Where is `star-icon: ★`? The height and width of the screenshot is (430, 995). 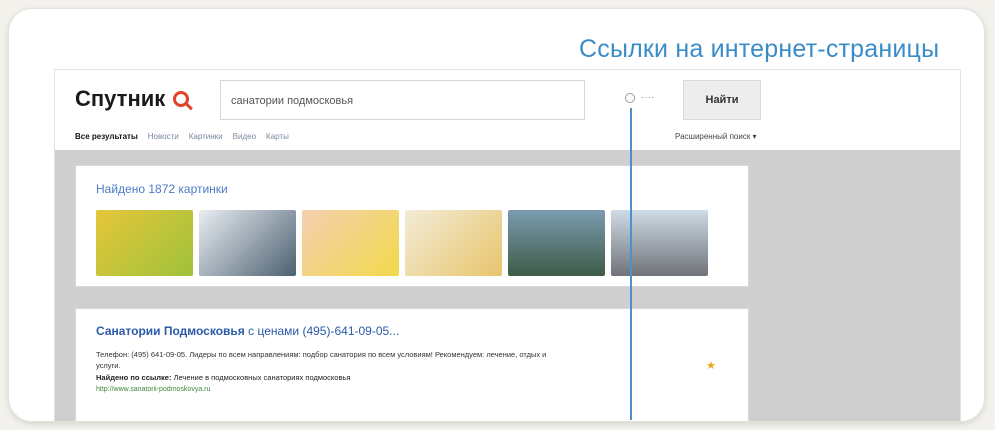
star-icon: ★ is located at coordinates (711, 366).